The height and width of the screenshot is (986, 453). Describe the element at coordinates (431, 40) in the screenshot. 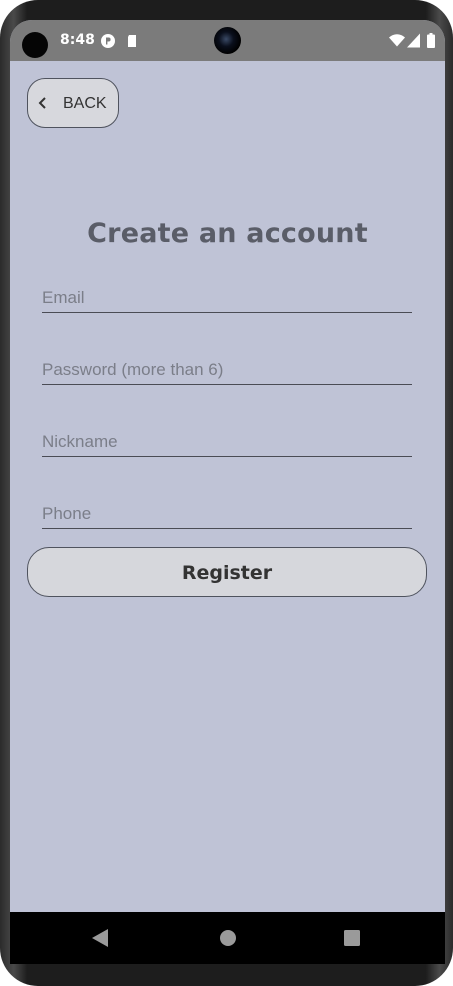

I see `battery-icon` at that location.